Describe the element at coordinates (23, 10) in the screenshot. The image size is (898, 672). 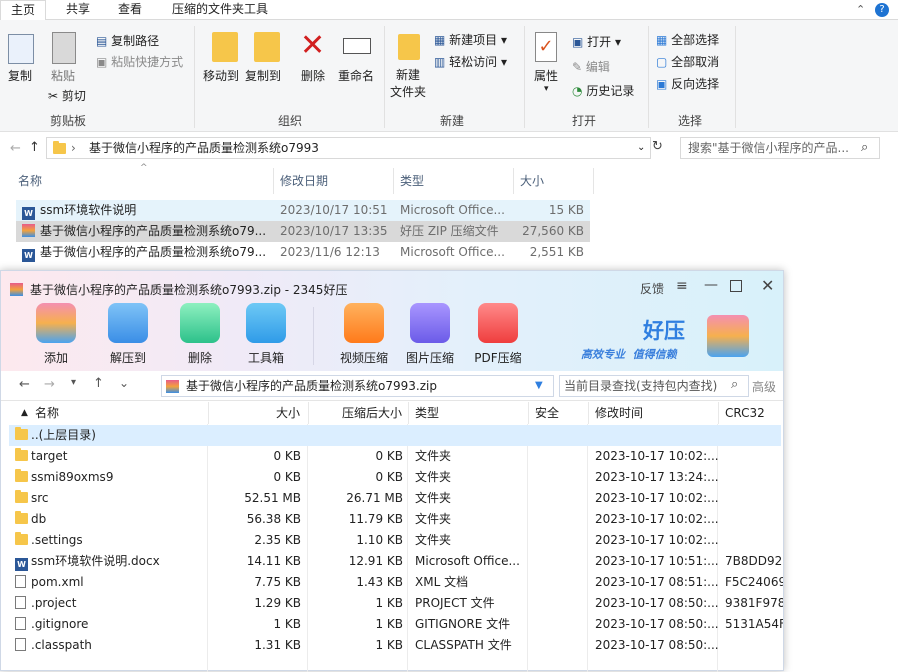
I see `tab-home: 主页` at that location.